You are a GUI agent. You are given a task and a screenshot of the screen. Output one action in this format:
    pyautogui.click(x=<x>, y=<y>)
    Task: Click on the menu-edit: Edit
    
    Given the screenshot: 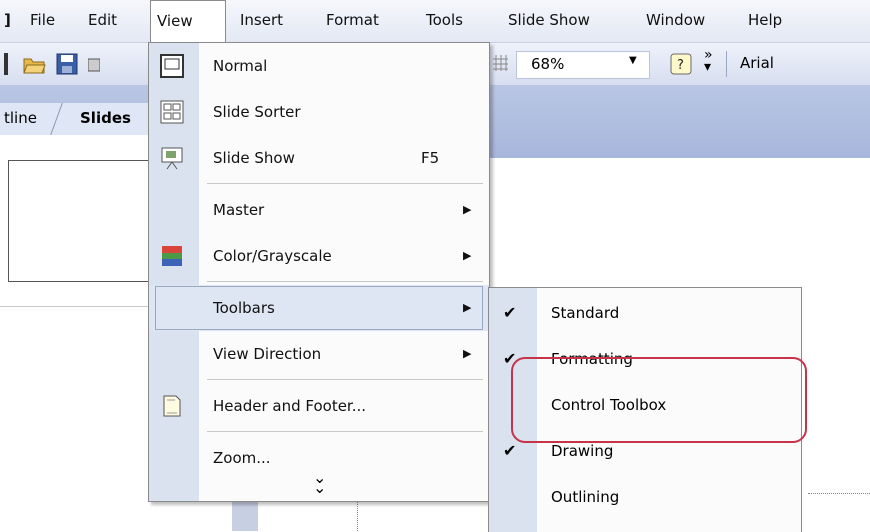 What is the action you would take?
    pyautogui.click(x=102, y=21)
    